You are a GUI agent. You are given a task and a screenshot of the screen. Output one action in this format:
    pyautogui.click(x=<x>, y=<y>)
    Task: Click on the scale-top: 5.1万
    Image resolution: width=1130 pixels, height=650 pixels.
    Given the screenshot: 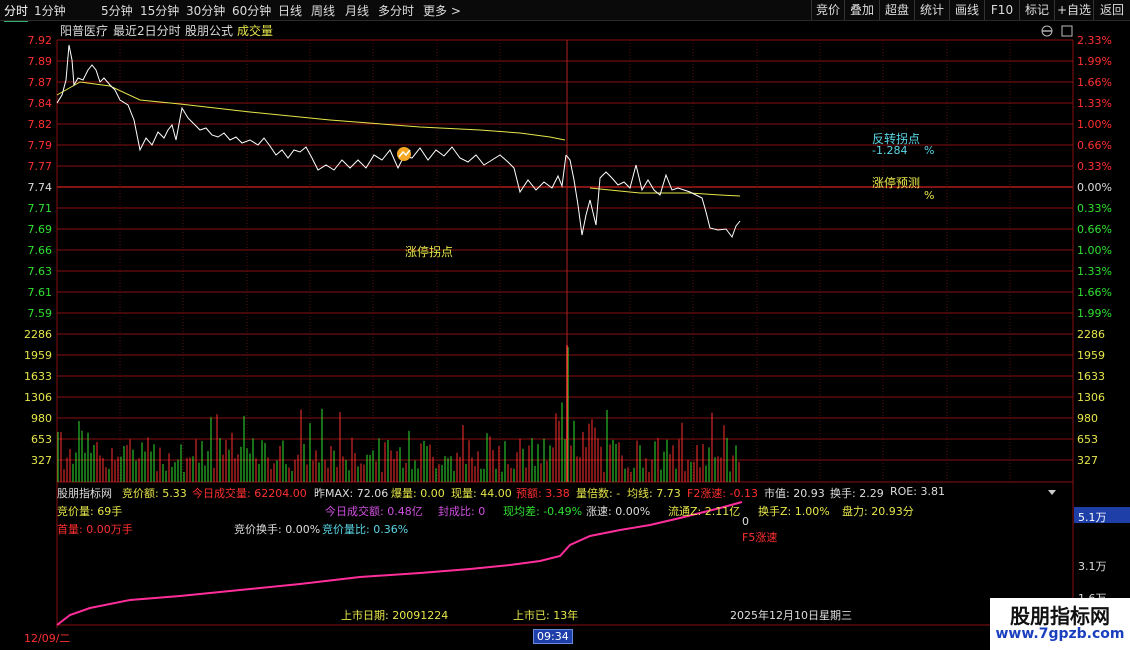 What is the action you would take?
    pyautogui.click(x=1092, y=517)
    